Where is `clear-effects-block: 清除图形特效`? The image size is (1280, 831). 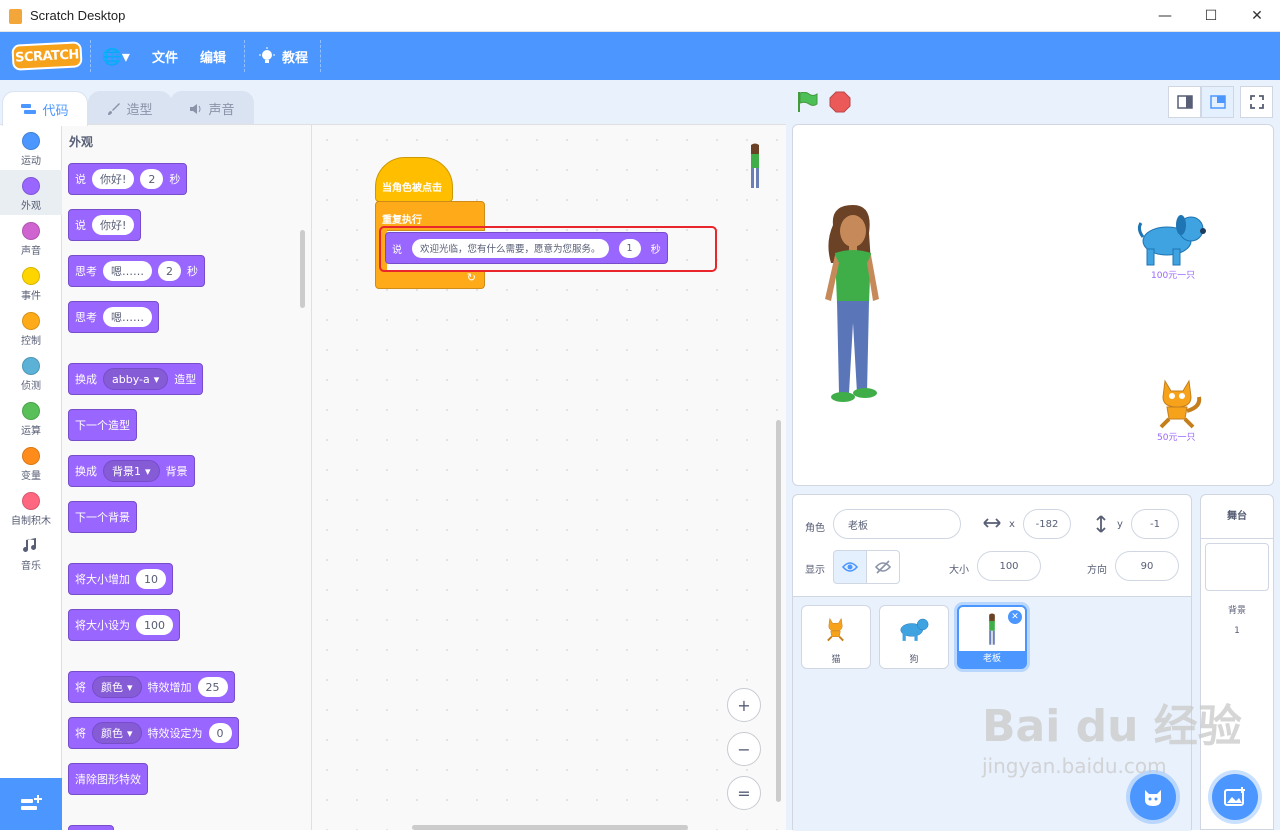
clear-effects-block: 清除图形特效 is located at coordinates (108, 779).